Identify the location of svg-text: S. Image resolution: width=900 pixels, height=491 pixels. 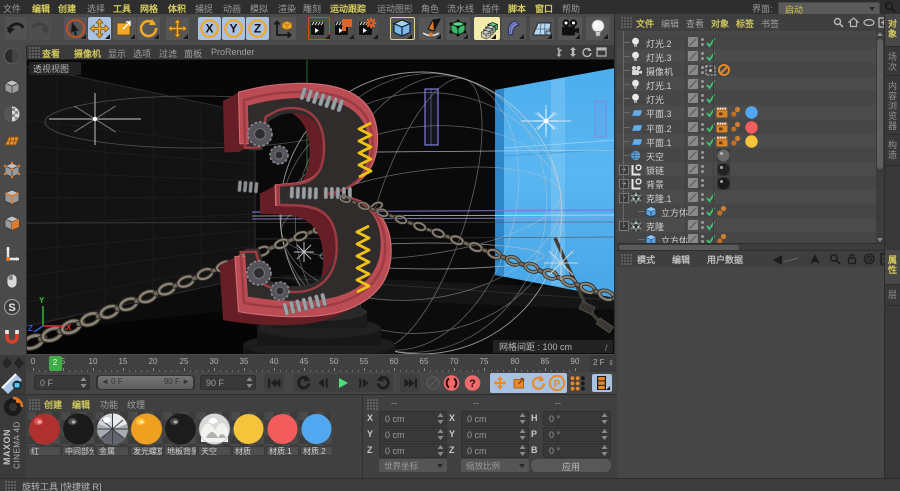
(11, 308).